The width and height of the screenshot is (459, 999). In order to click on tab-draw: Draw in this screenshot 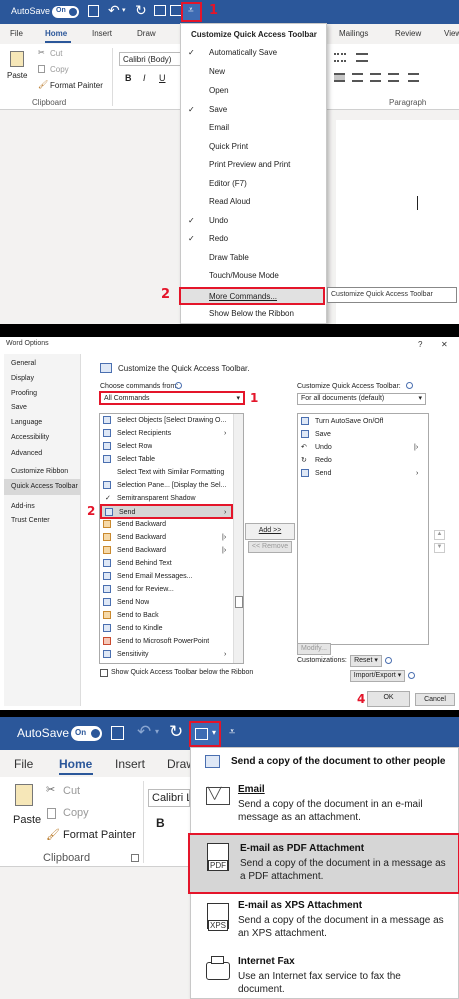, I will do `click(146, 33)`.